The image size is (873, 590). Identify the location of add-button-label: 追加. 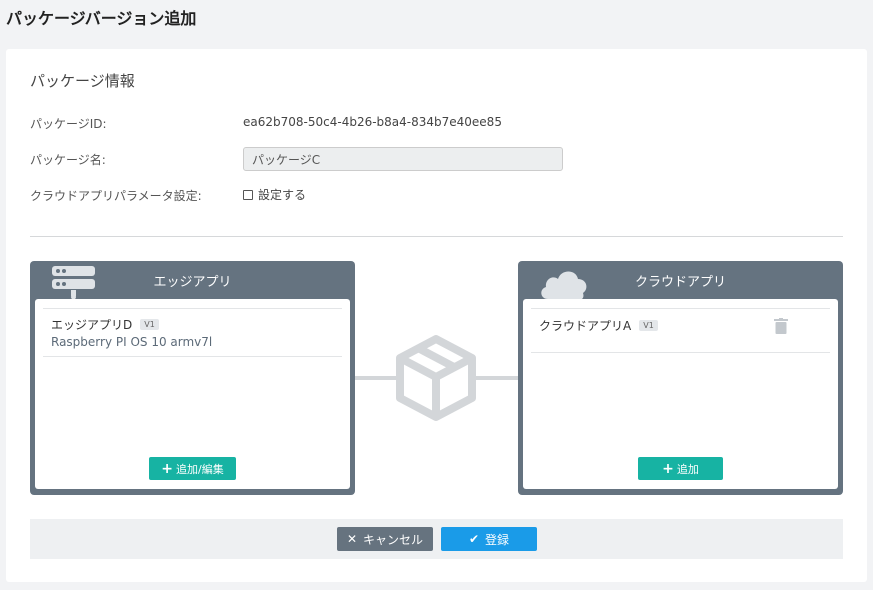
(687, 469).